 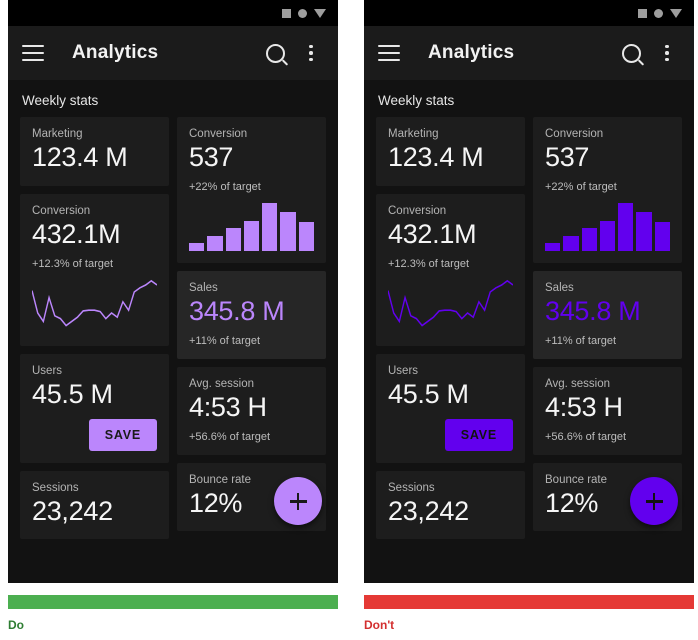 I want to click on status-bar, so click(x=529, y=13).